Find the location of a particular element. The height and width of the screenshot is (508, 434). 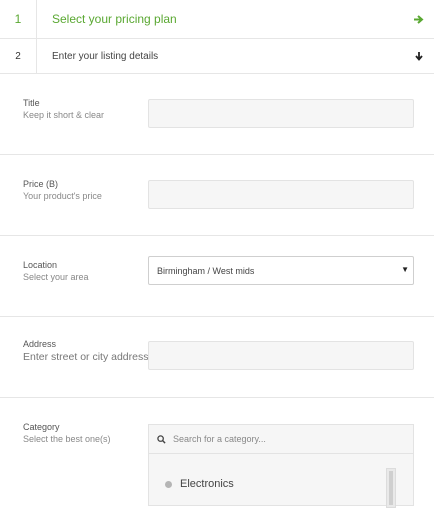

step-title: Enter your listing details is located at coordinates (105, 56).